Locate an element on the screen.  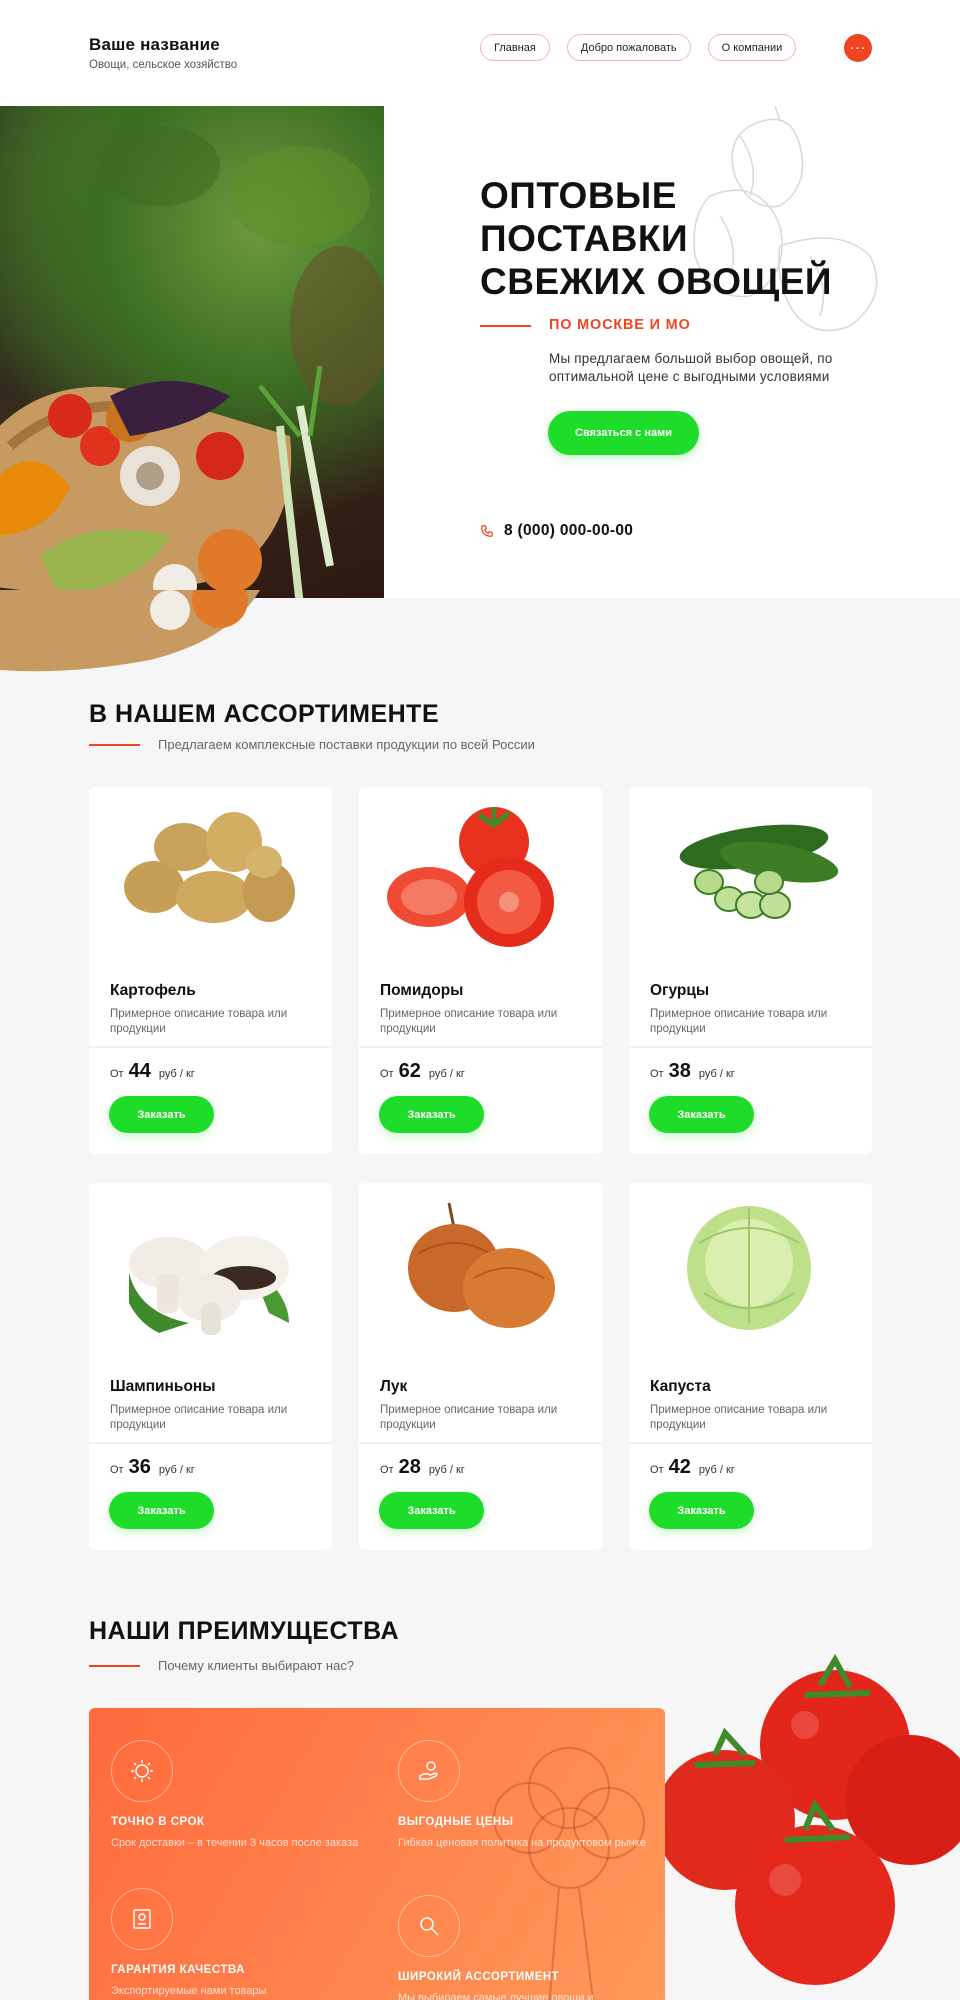
price-hand-icon is located at coordinates (429, 1771).